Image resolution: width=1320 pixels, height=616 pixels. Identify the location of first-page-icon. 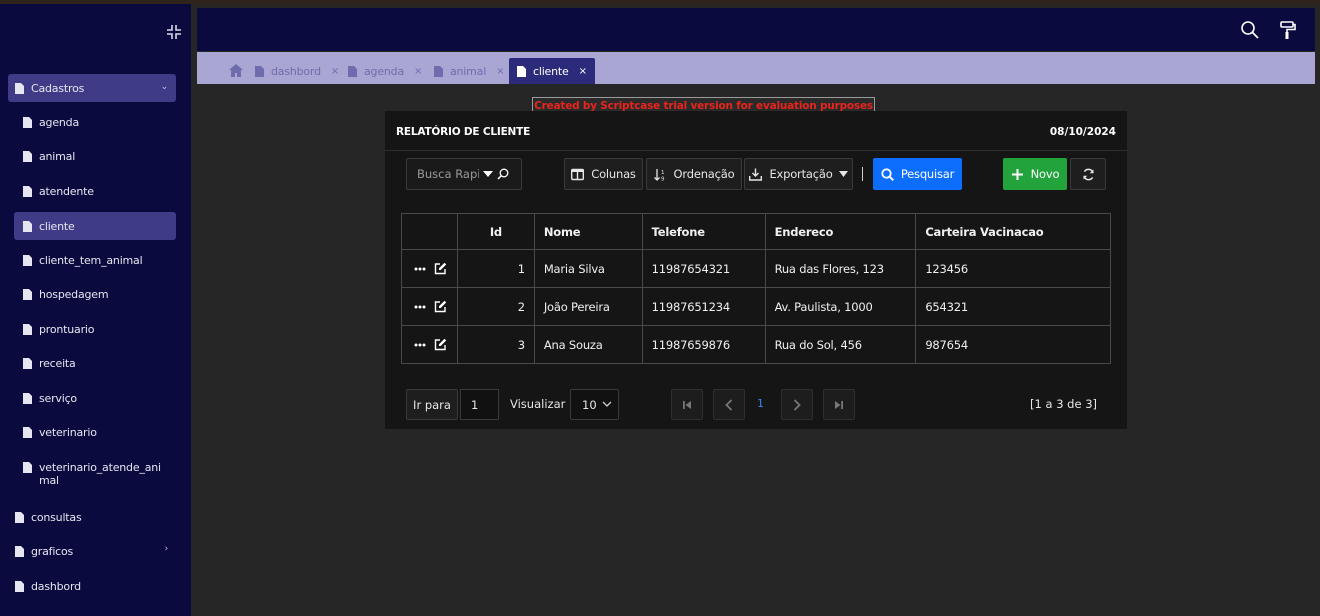
(687, 404).